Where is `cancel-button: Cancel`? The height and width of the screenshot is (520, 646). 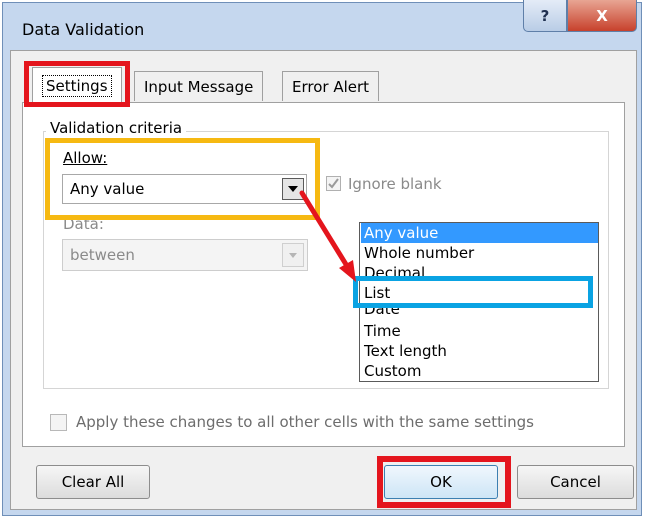
cancel-button: Cancel is located at coordinates (575, 482).